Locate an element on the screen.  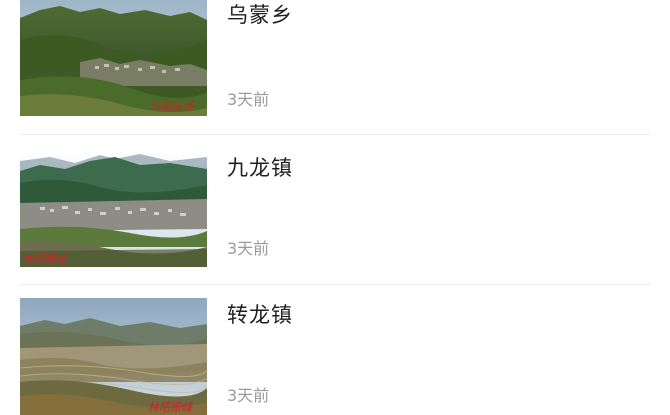
item-title: 转龙镇 is located at coordinates (260, 315).